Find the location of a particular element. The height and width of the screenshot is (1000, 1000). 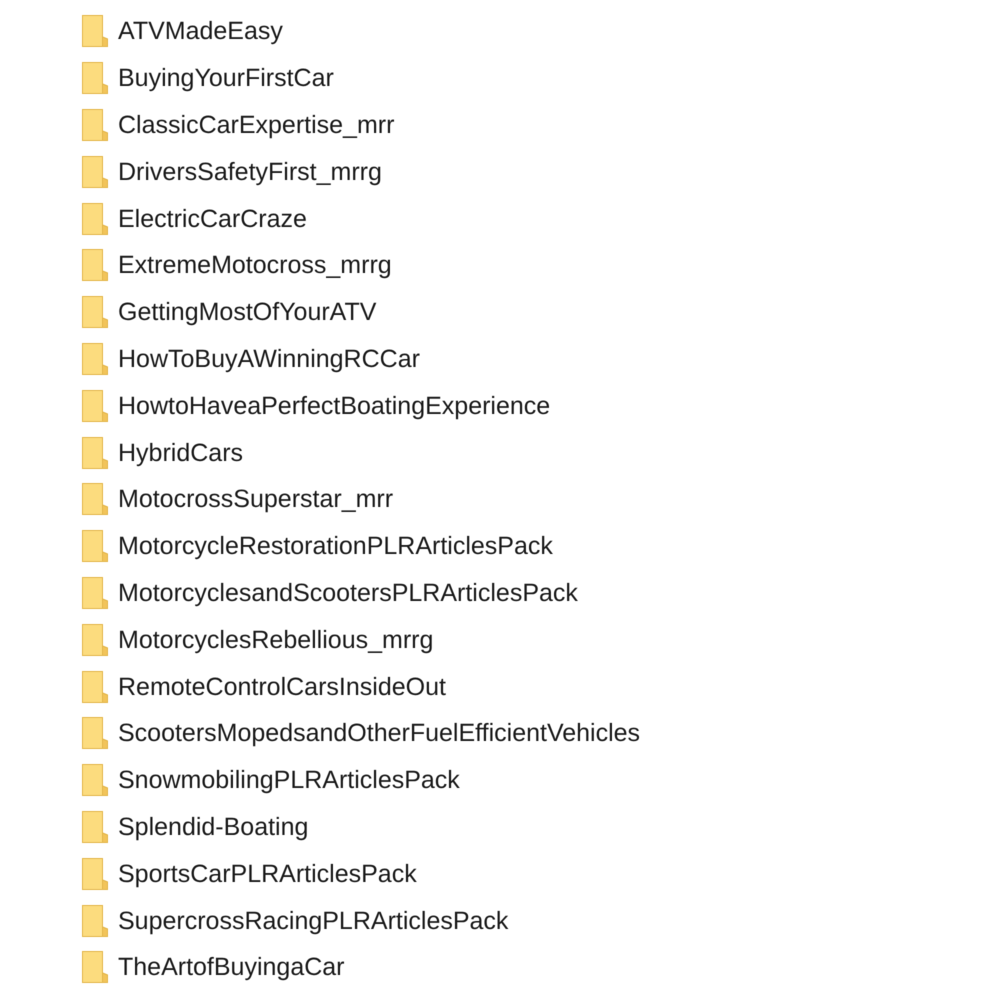

folder-name: MotorcyclesRebellious_mrrg is located at coordinates (276, 639).